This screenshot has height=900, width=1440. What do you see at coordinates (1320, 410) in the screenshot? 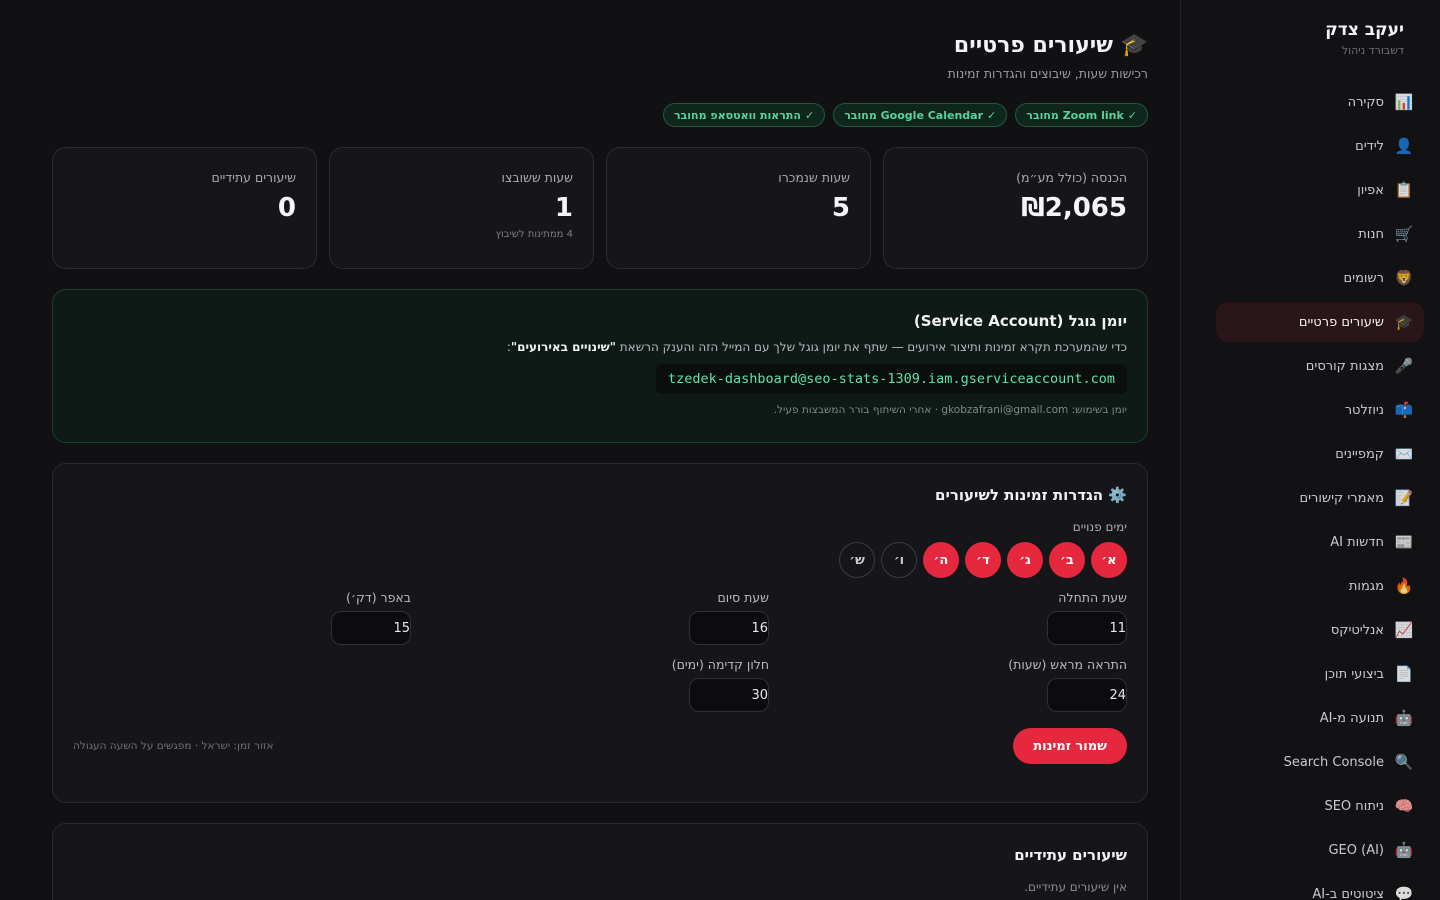
I see `sidebar-item-7: 📫 ניוזלטר` at bounding box center [1320, 410].